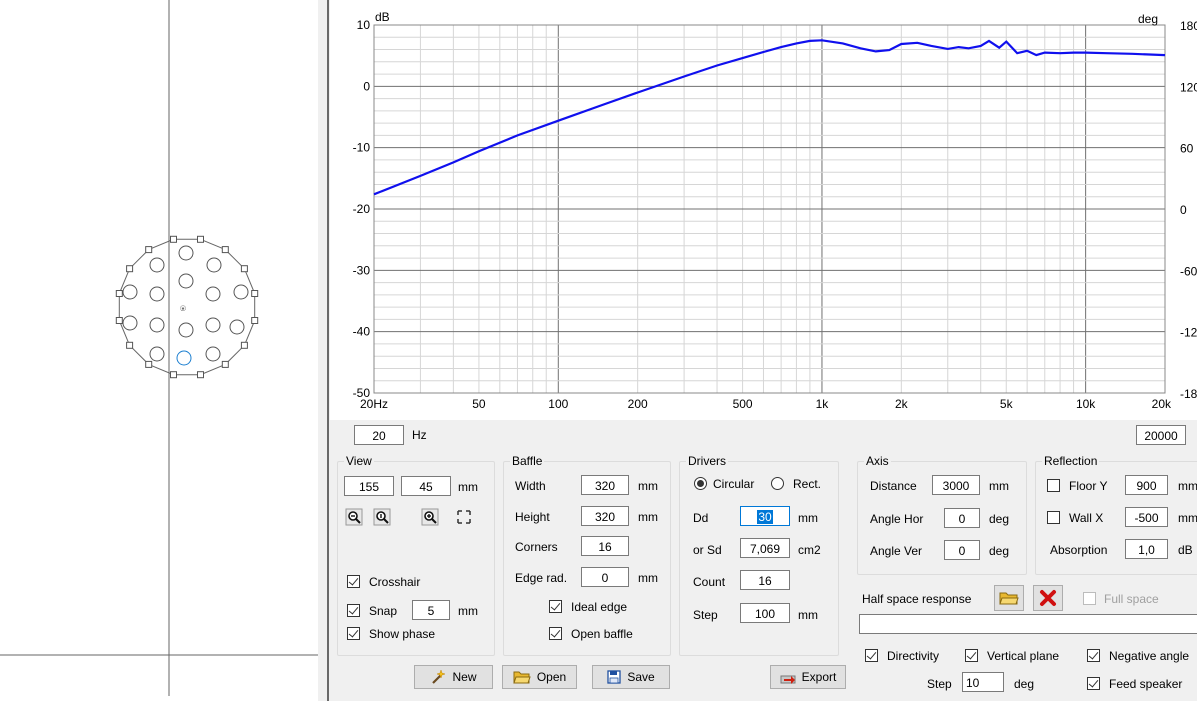  What do you see at coordinates (1088, 486) in the screenshot?
I see `floor-label: Floor Y` at bounding box center [1088, 486].